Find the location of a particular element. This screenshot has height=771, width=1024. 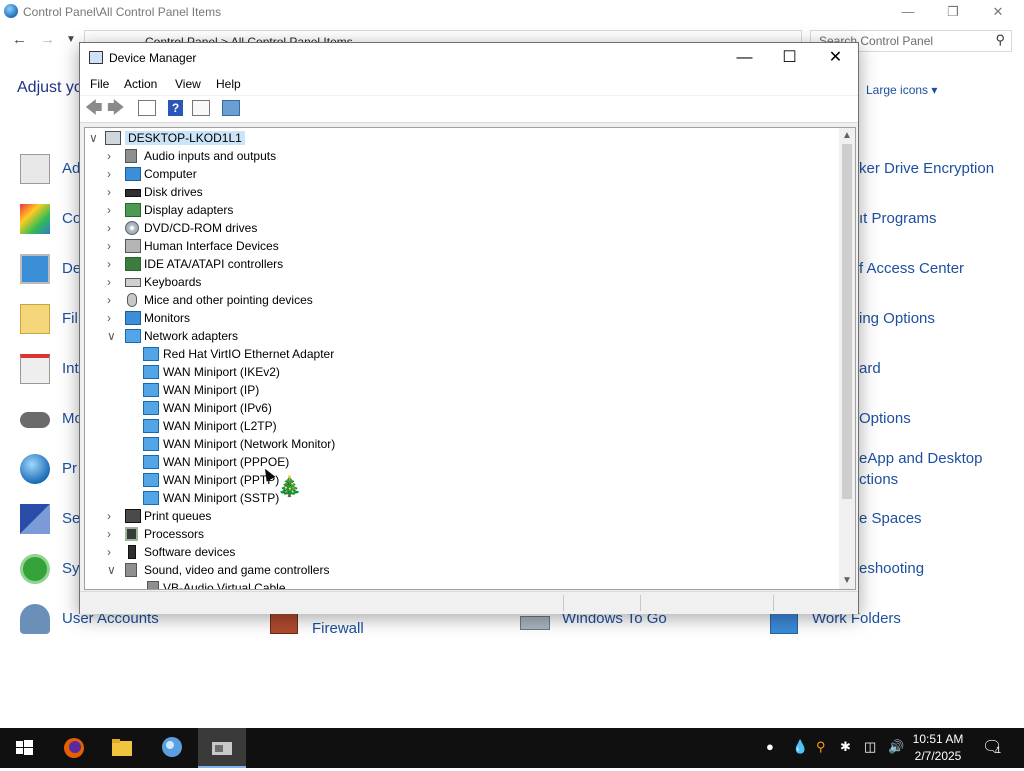

show-hide-console-tree-icon is located at coordinates (147, 108).